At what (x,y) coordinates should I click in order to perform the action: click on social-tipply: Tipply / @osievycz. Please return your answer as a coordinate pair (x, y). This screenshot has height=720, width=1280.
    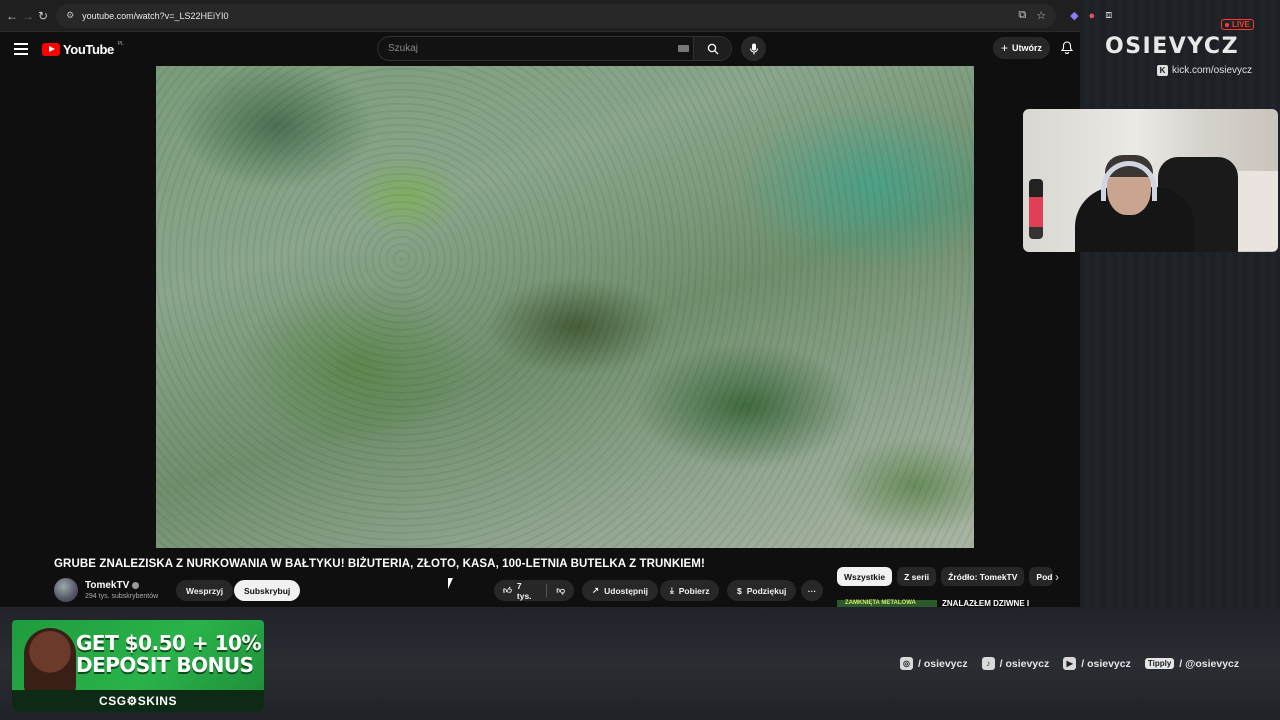
    Looking at the image, I should click on (1192, 663).